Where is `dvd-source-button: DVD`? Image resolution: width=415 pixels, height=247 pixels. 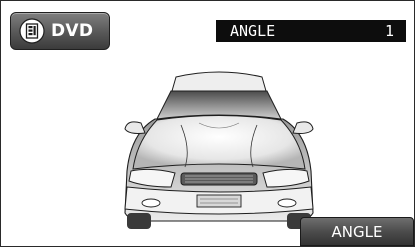
dvd-source-button: DVD is located at coordinates (60, 31).